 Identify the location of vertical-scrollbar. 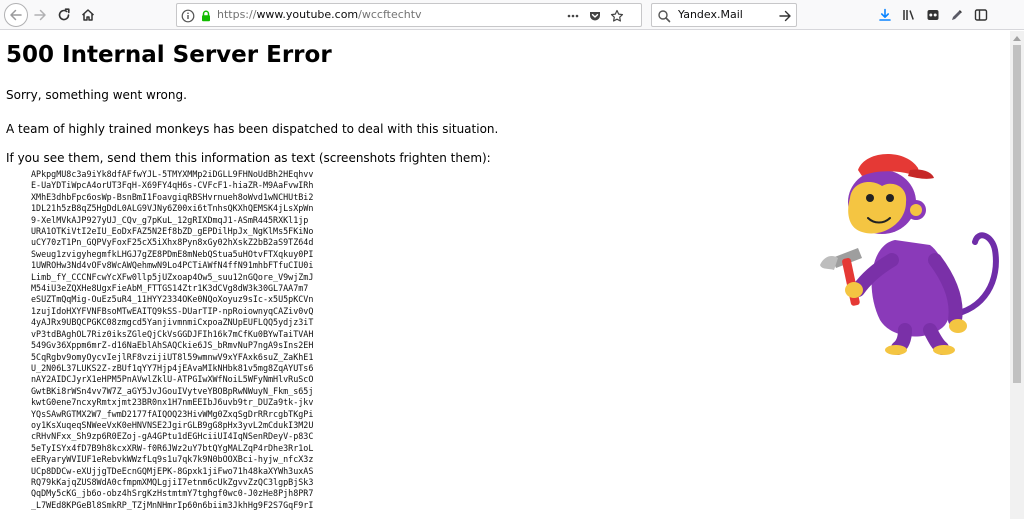
(1017, 275).